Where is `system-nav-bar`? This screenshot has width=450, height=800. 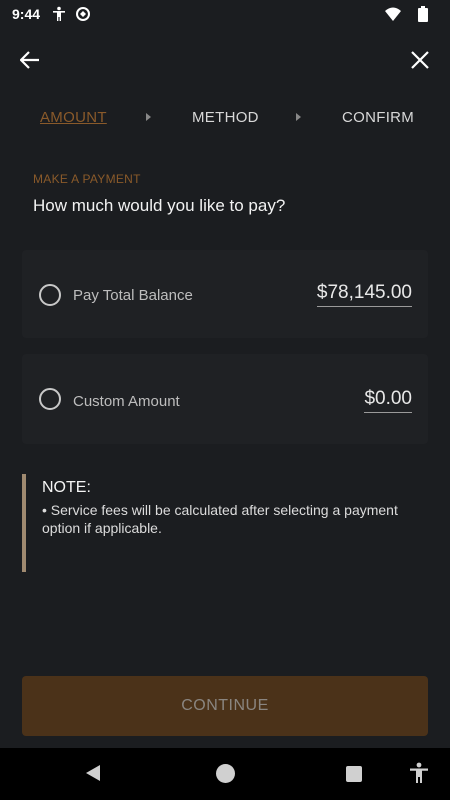
system-nav-bar is located at coordinates (225, 774).